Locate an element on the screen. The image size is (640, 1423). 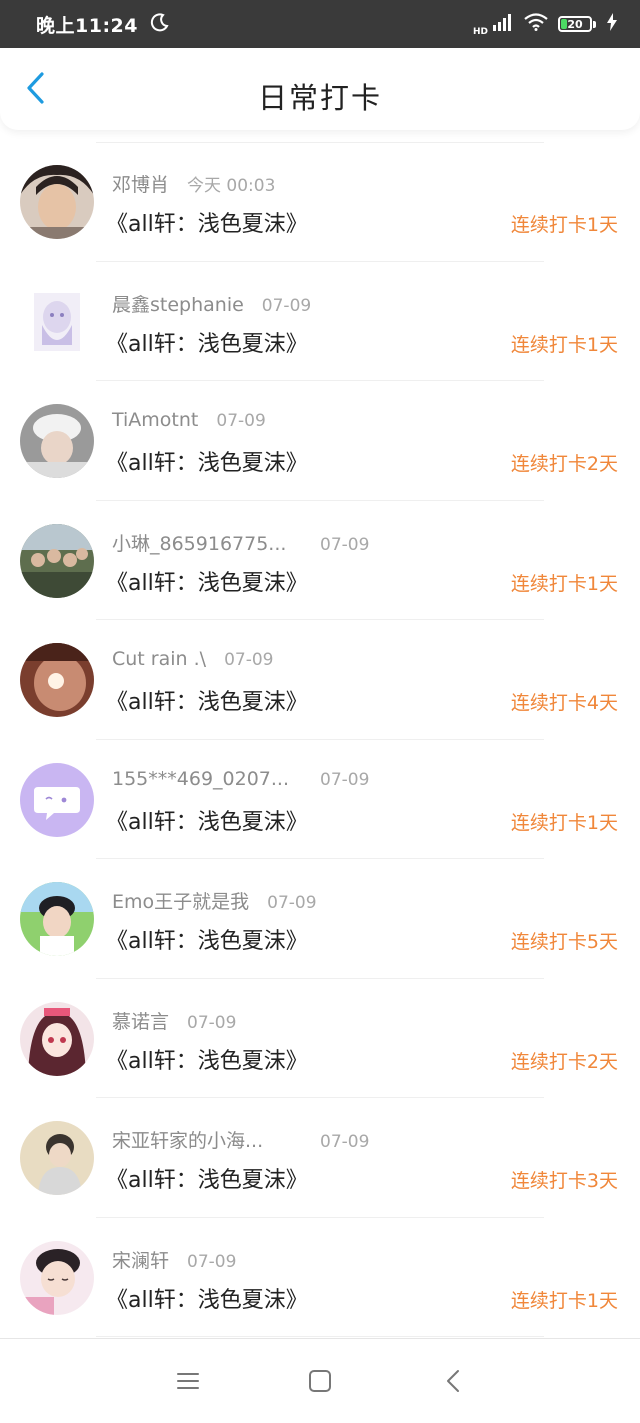
status-bar: 晚上11:24 HD 20 is located at coordinates (320, 24).